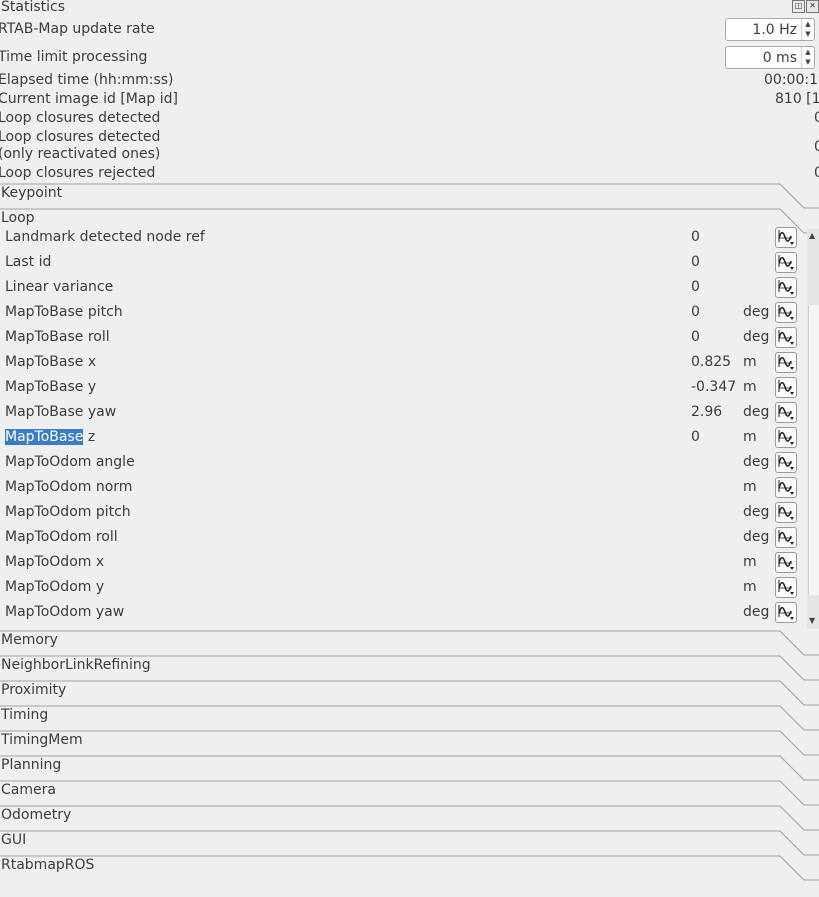 The height and width of the screenshot is (897, 819). What do you see at coordinates (816, 173) in the screenshot?
I see `loop-closures-rejected-value: 0` at bounding box center [816, 173].